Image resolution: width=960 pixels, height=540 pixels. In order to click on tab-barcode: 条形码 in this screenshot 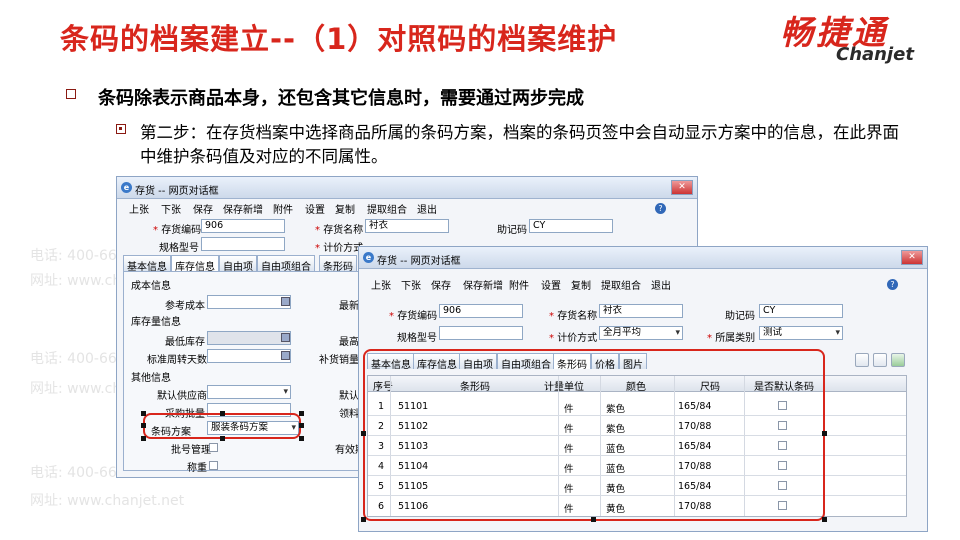, I will do `click(338, 264)`.